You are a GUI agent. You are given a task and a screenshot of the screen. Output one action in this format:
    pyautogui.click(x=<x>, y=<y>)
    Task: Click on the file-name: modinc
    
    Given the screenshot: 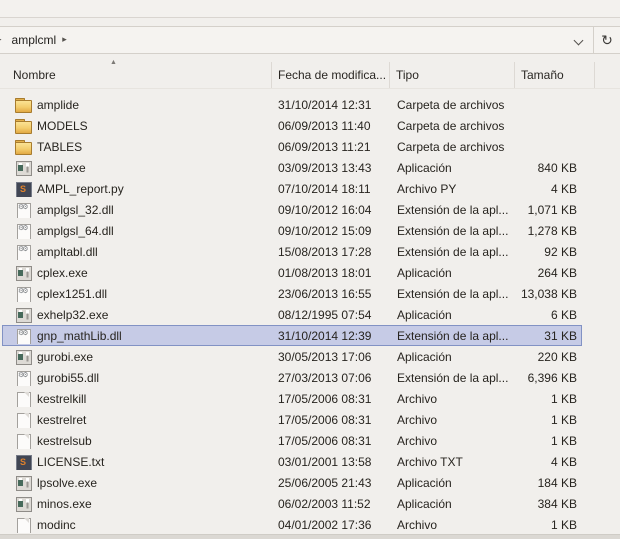 What is the action you would take?
    pyautogui.click(x=56, y=524)
    